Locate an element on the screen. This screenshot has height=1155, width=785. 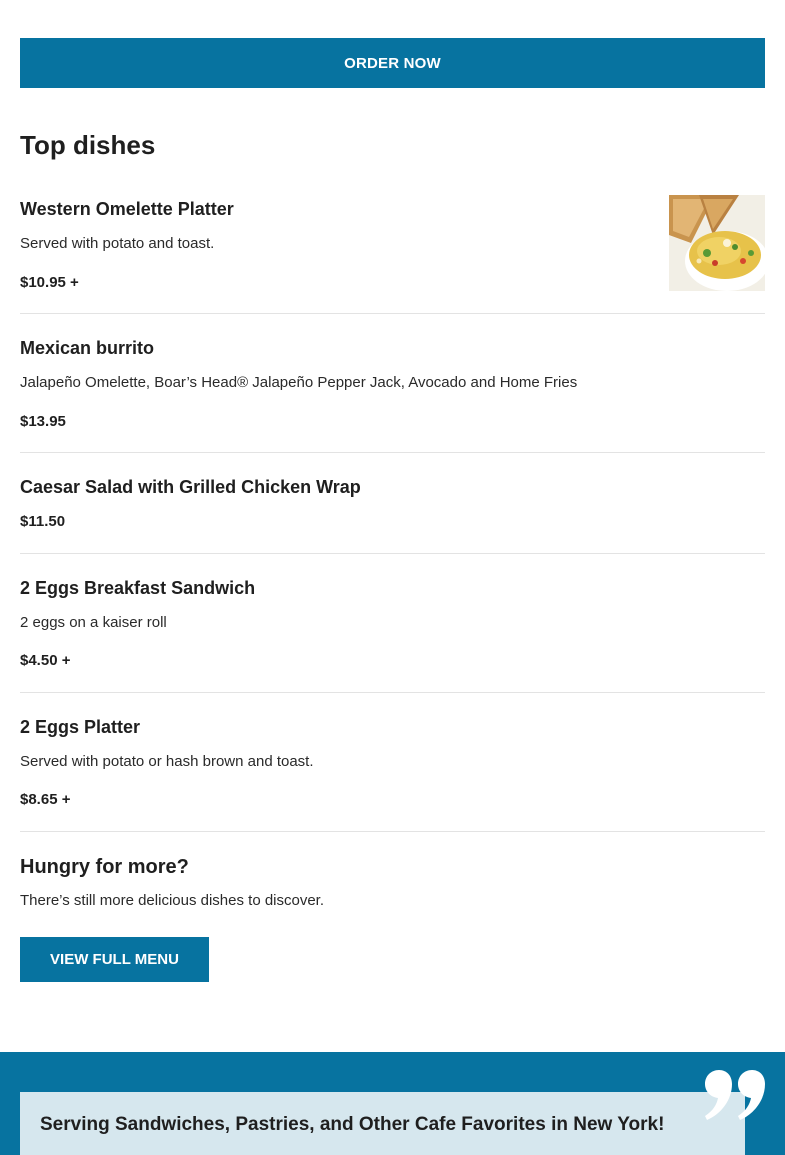
dish-name: 2 Eggs Platter is located at coordinates (80, 727).